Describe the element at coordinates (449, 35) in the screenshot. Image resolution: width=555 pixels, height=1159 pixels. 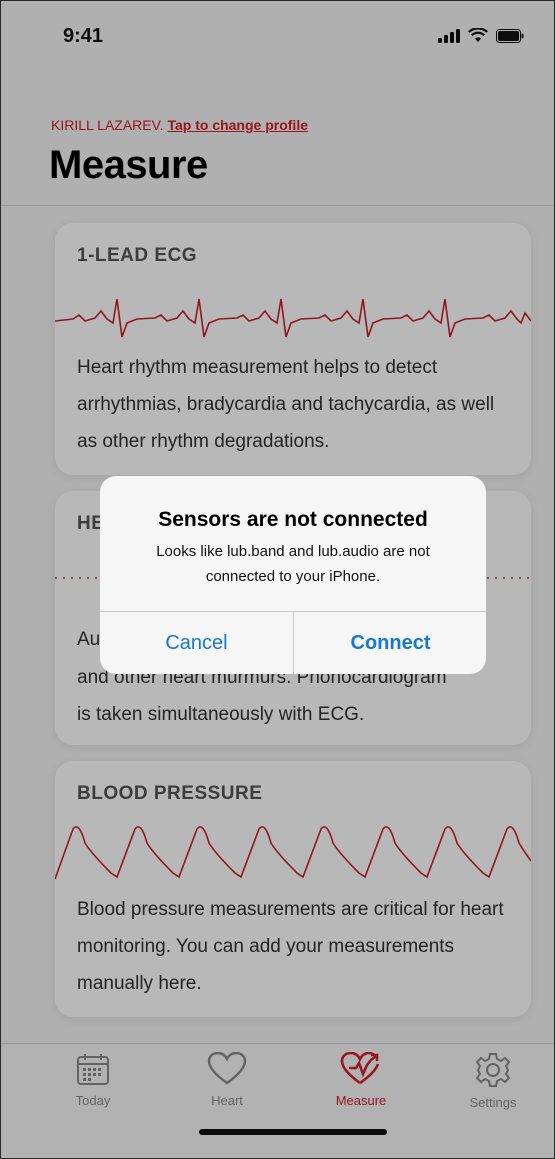
I see `cellular-signal-icon` at that location.